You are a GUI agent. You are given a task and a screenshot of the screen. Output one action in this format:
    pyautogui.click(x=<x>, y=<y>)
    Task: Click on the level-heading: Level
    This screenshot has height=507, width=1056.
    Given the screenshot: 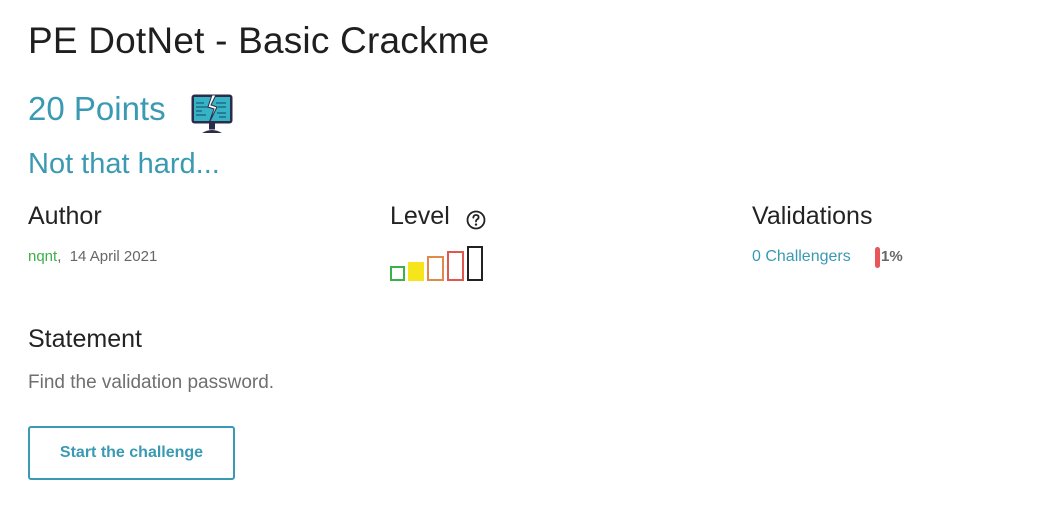 What is the action you would take?
    pyautogui.click(x=420, y=216)
    